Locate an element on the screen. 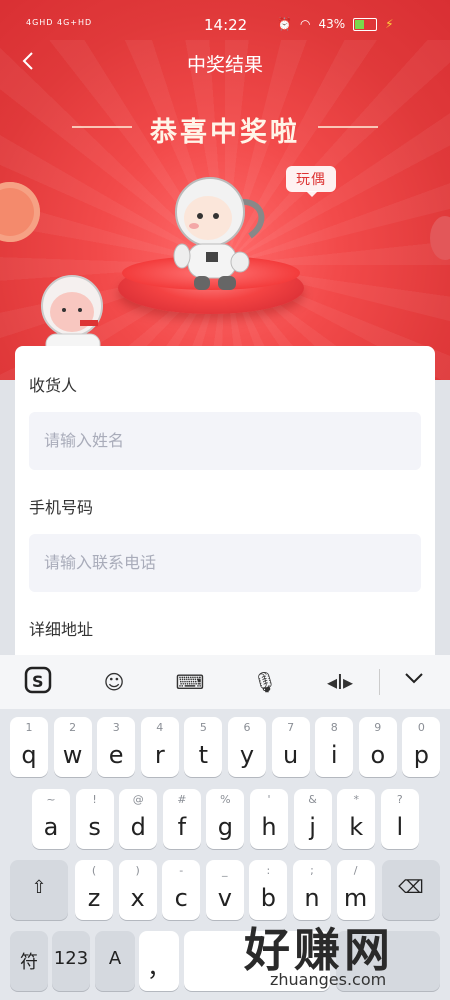 The width and height of the screenshot is (450, 1000). key-hint: % is located at coordinates (225, 799).